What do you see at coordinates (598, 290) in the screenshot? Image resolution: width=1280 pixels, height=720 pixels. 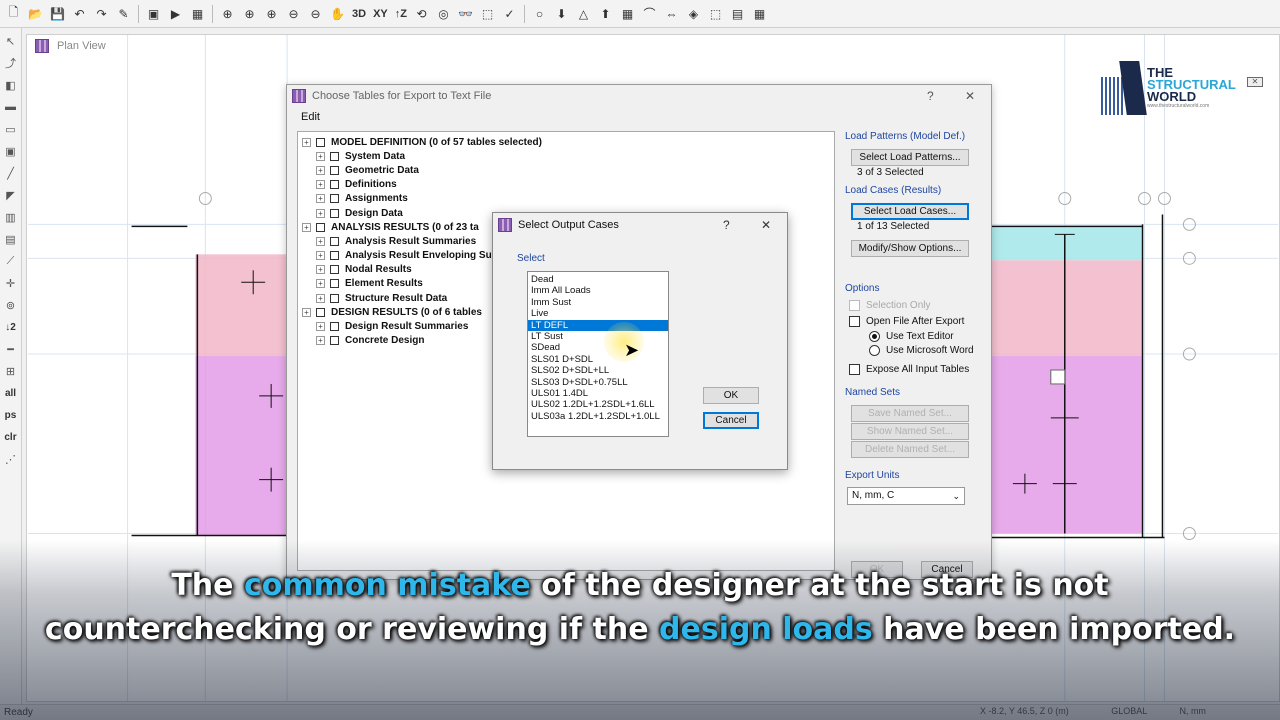 I see `list-item: Imm All Loads` at bounding box center [598, 290].